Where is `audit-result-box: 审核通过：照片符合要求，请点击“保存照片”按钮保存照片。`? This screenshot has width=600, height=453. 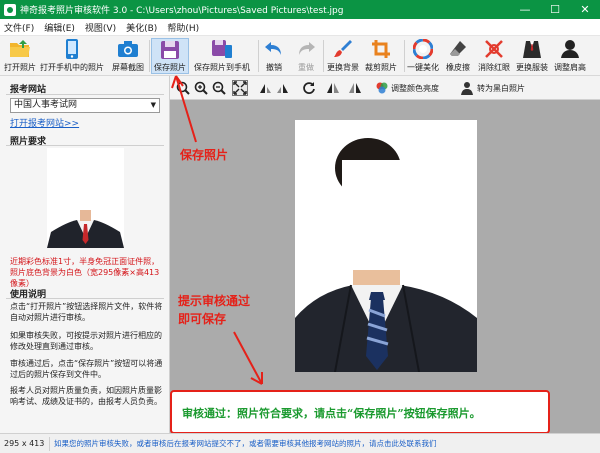 audit-result-box: 审核通过：照片符合要求，请点击“保存照片”按钮保存照片。 is located at coordinates (360, 412).